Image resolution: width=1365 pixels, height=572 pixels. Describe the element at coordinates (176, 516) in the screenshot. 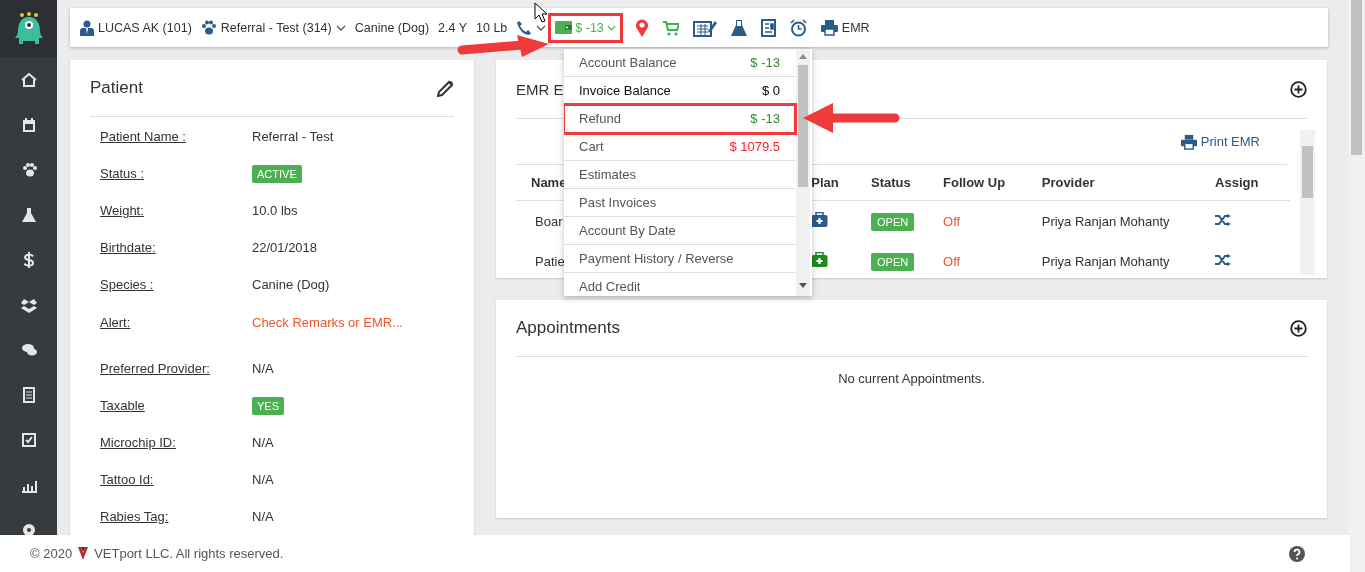

I see `field-label: Rabies Tag:` at that location.